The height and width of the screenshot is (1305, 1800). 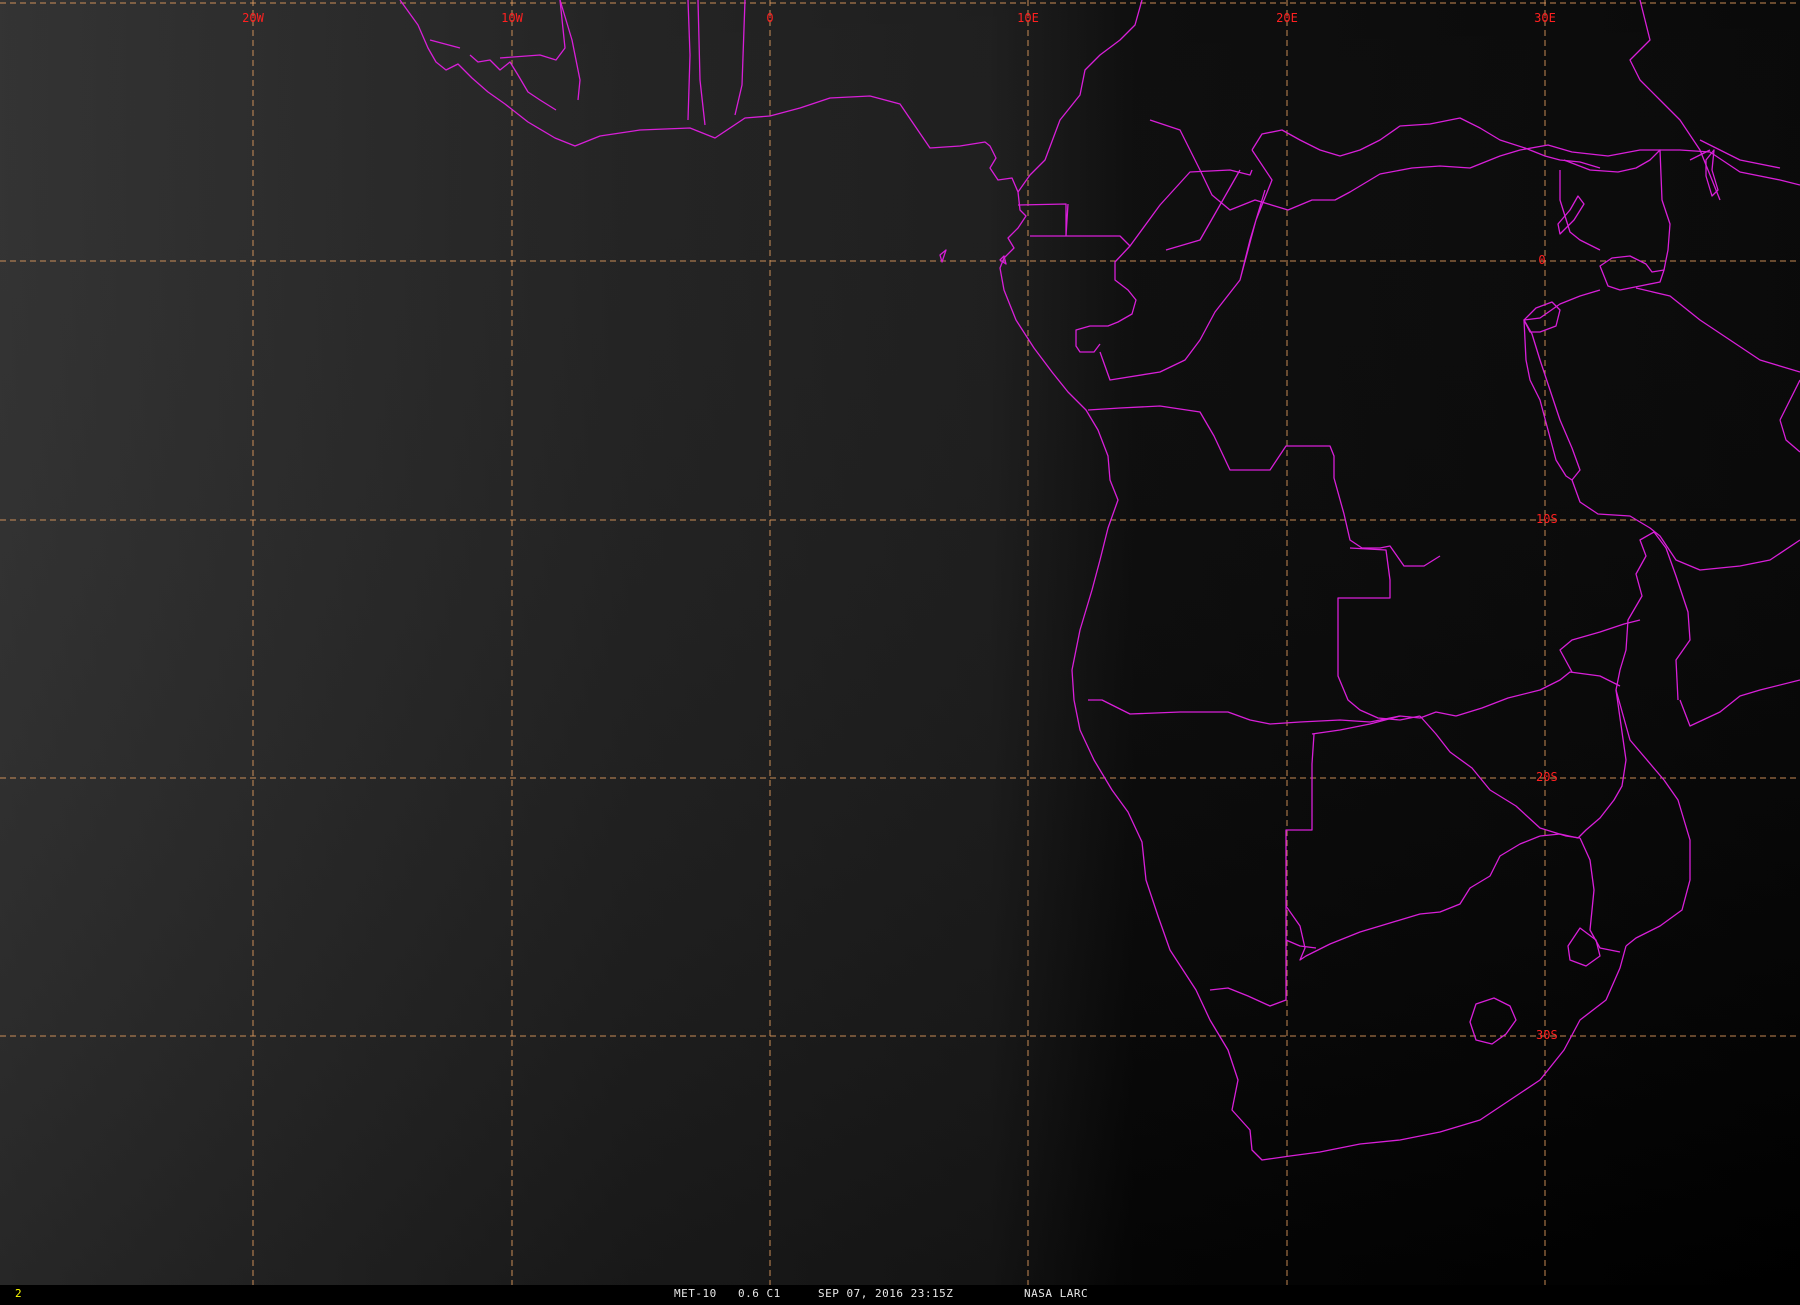 What do you see at coordinates (1547, 1035) in the screenshot?
I see `lat-label-30s: 30S` at bounding box center [1547, 1035].